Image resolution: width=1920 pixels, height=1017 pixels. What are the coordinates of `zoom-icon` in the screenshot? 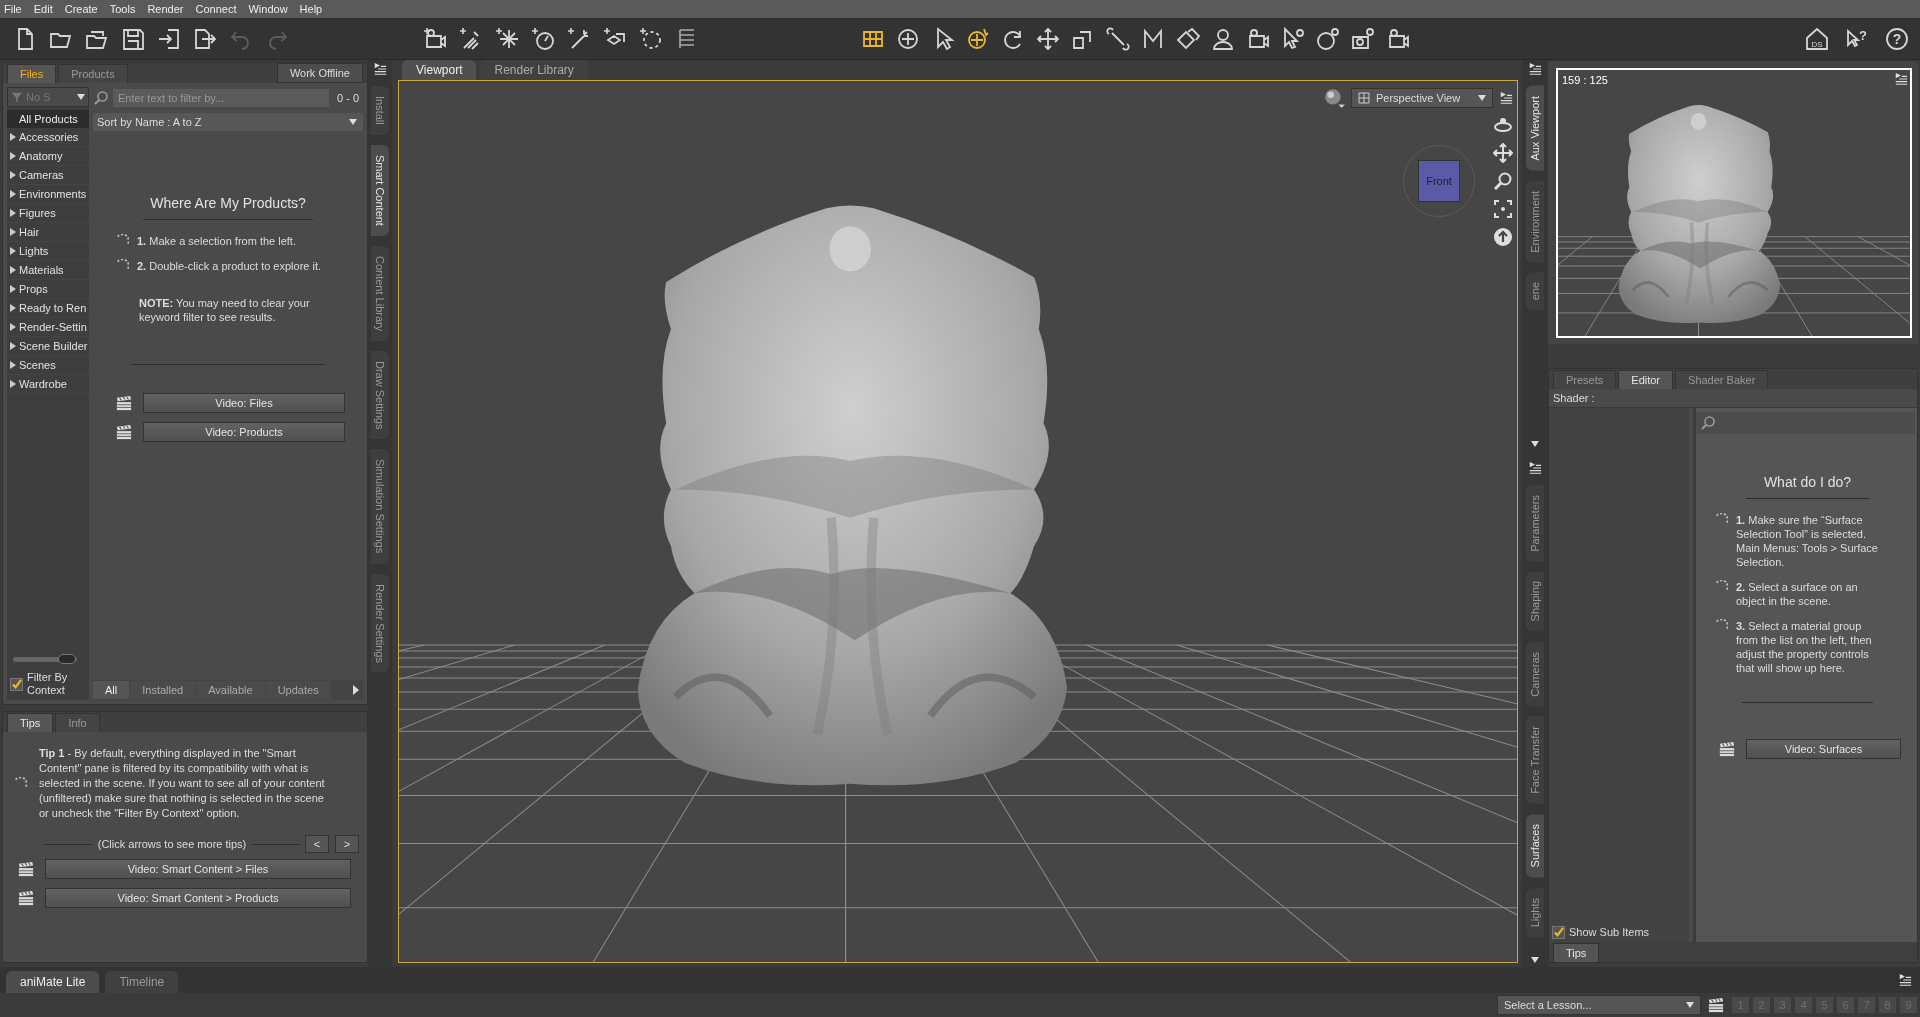 It's located at (1503, 181).